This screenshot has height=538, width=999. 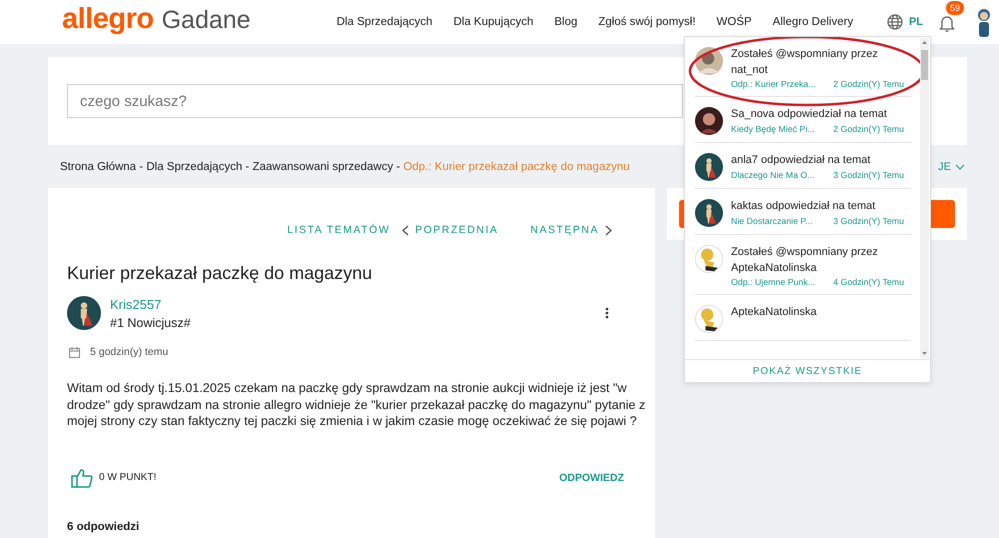 I want to click on notification-text: anla7 odpowiedział na temat, so click(x=801, y=160).